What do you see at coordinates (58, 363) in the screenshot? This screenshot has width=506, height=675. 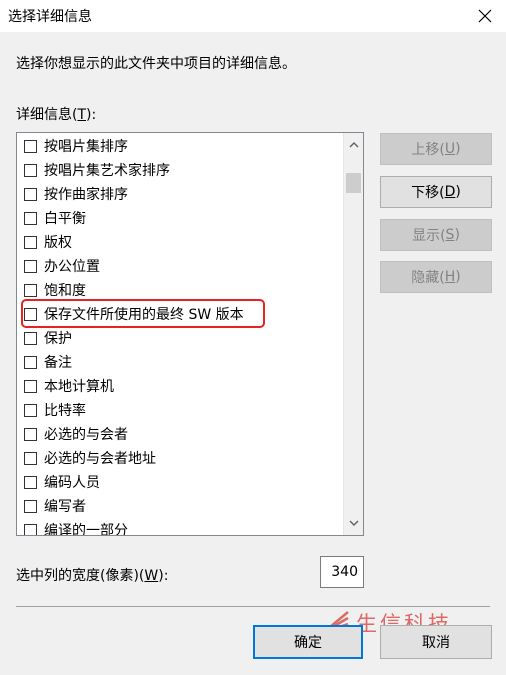 I see `item-label: 备注` at bounding box center [58, 363].